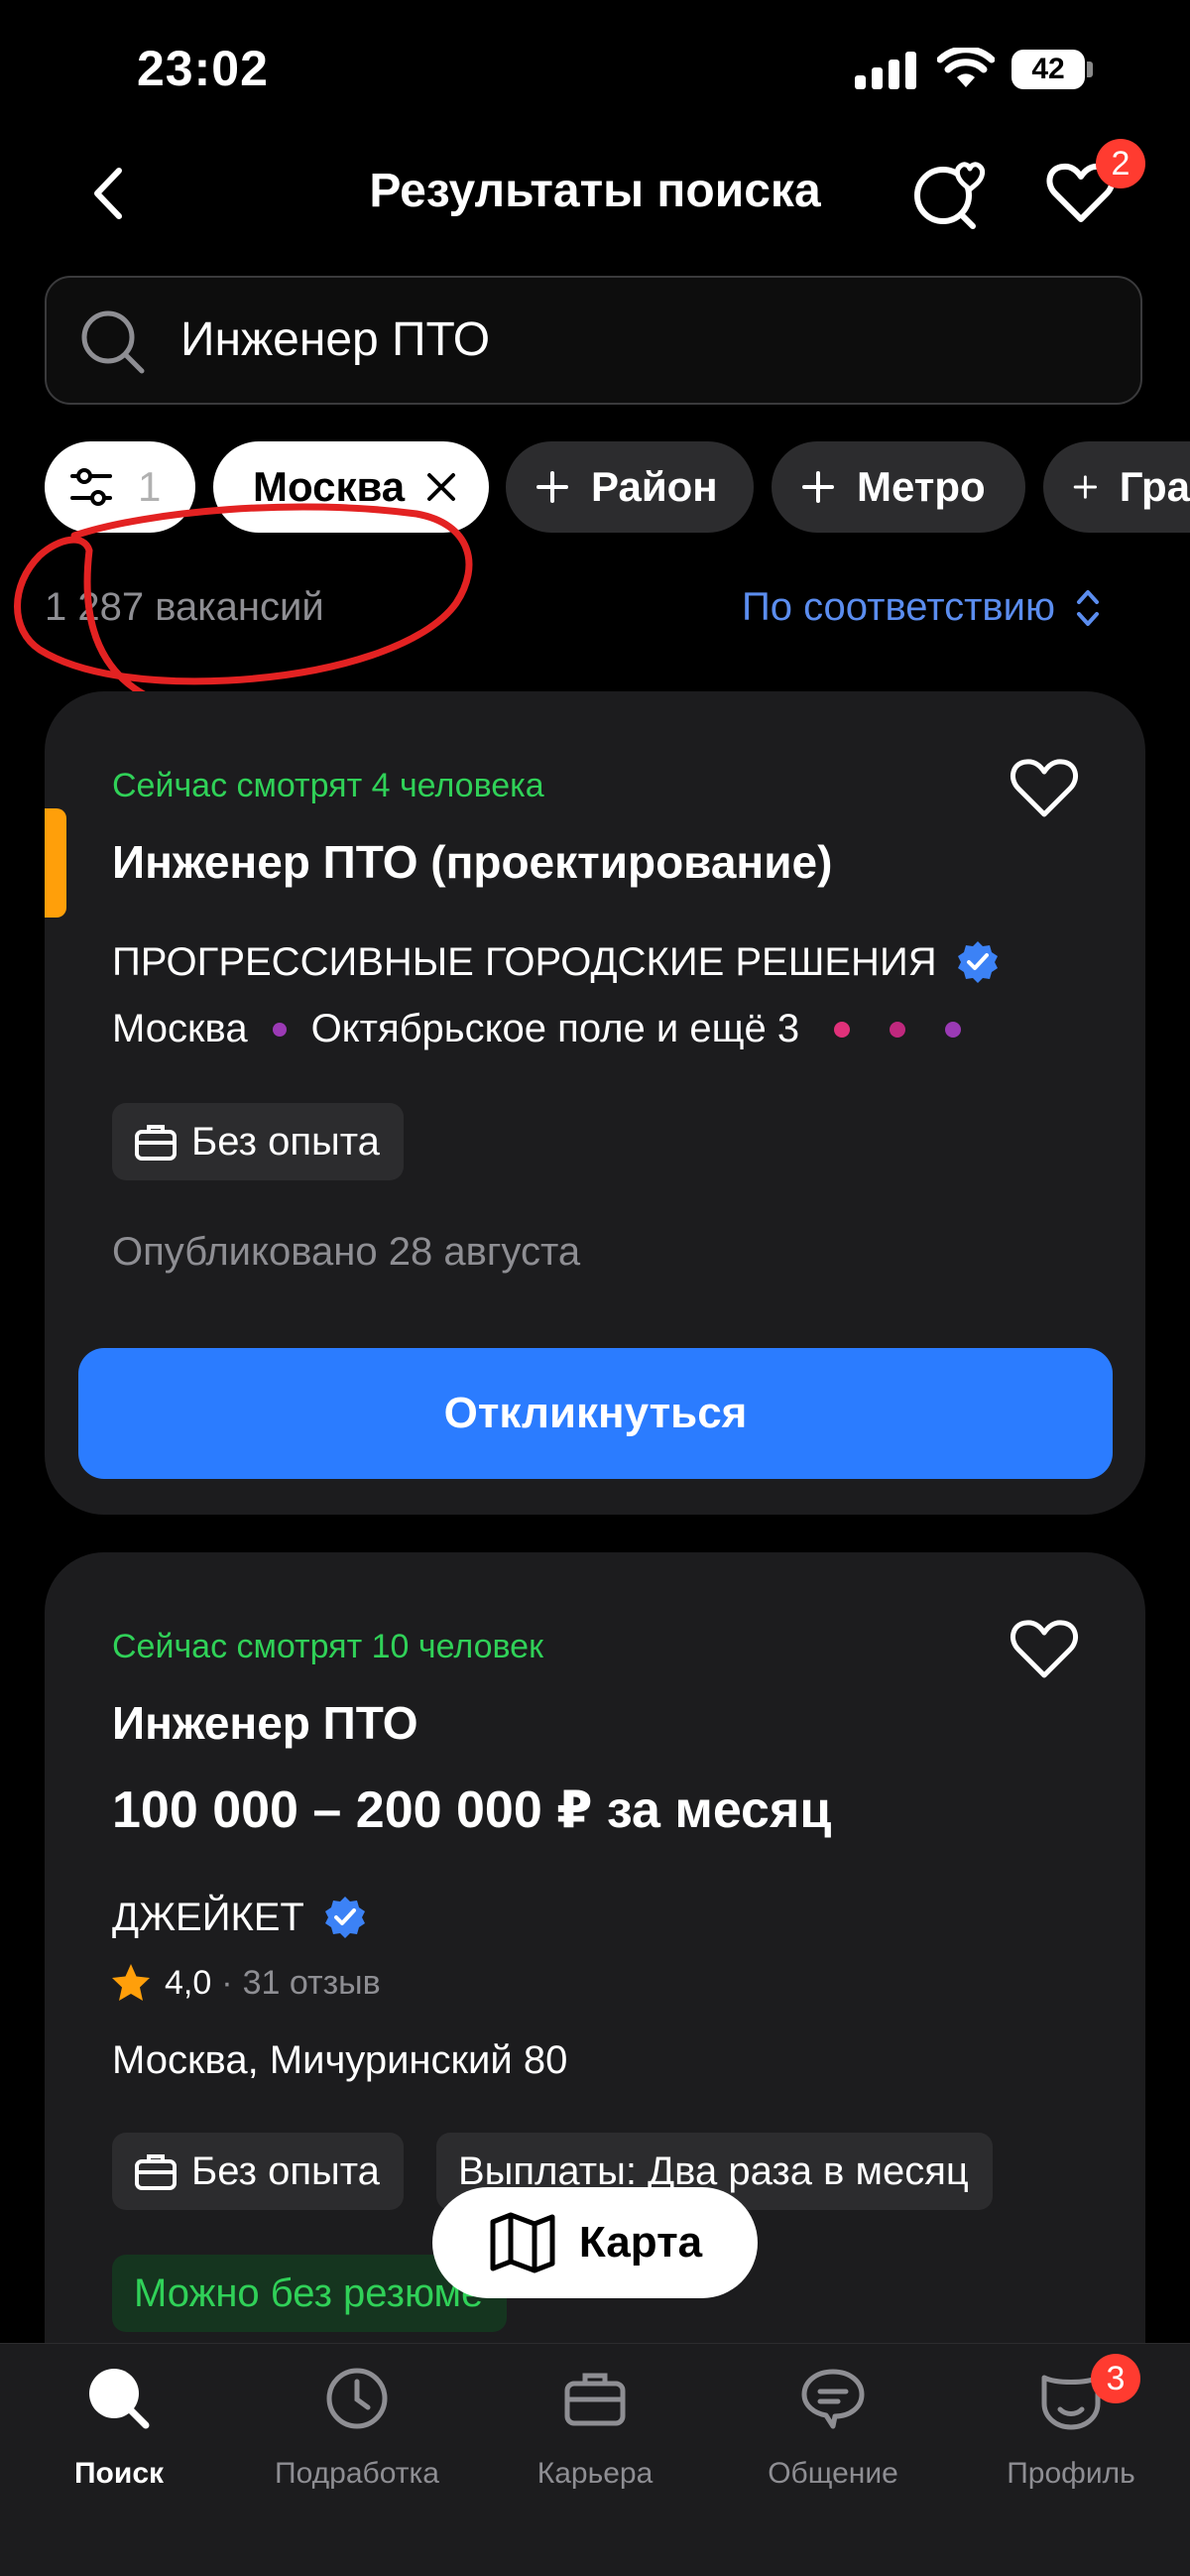 The width and height of the screenshot is (1190, 2576). Describe the element at coordinates (524, 961) in the screenshot. I see `company-name-text: ПРОГРЕССИВНЫЕ ГОРОДСКИЕ РЕШЕНИЯ` at that location.